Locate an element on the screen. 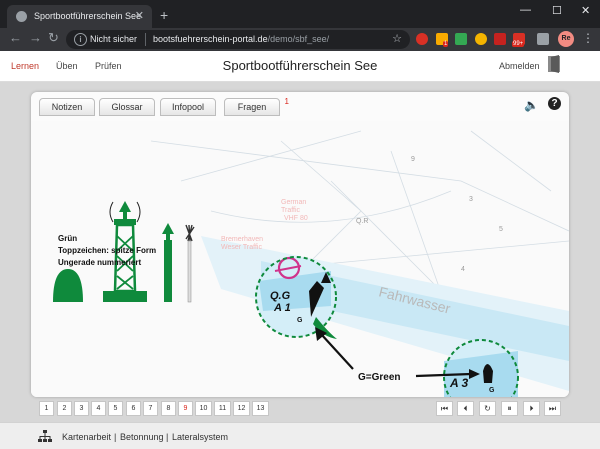  page-button-3: 3 is located at coordinates (81, 408).